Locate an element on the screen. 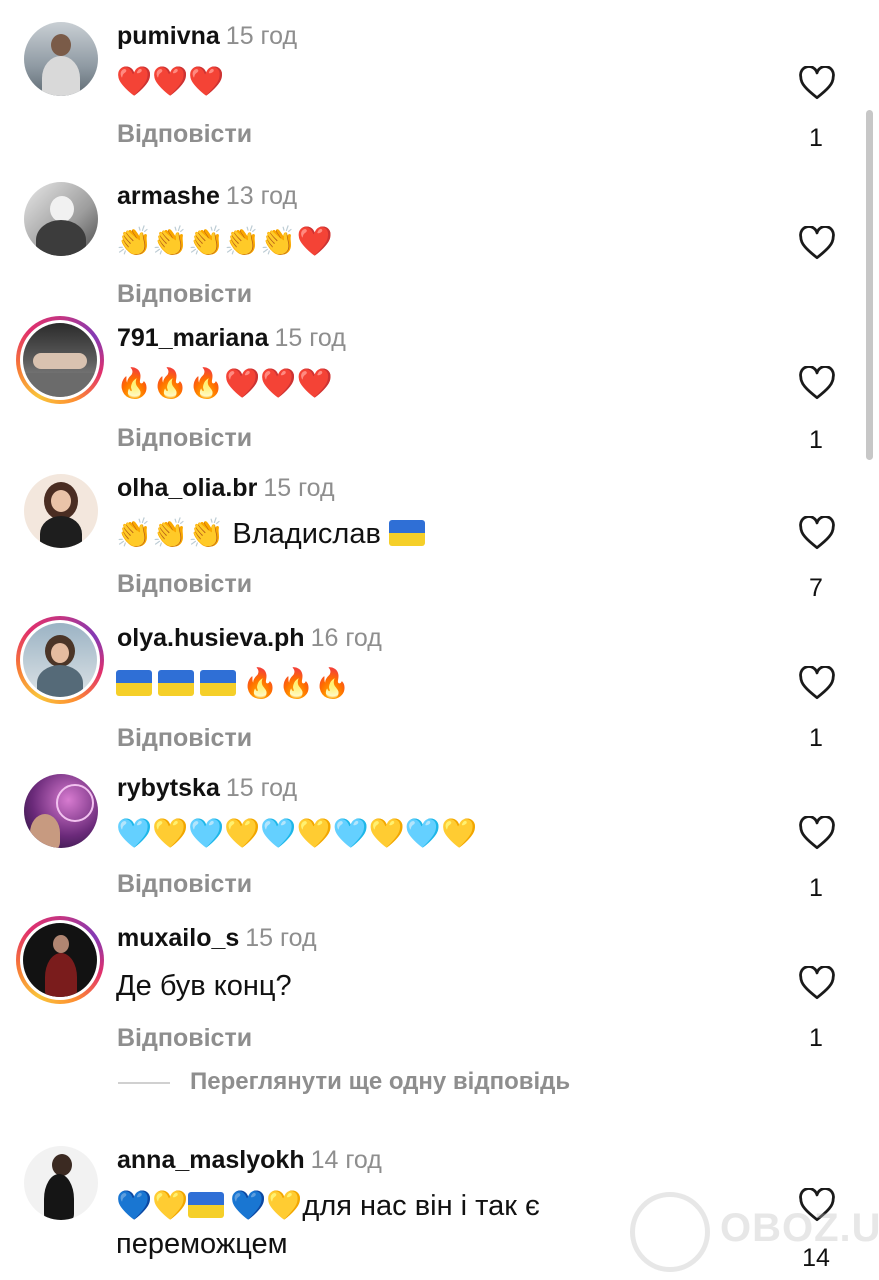  like-count: 7 is located at coordinates (816, 588).